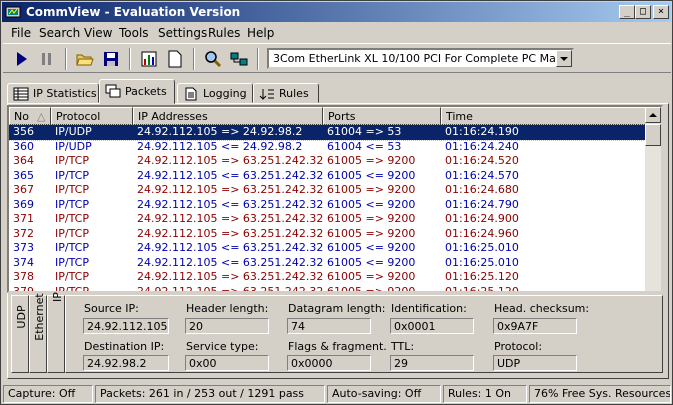  I want to click on tab-label: Logging, so click(225, 93).